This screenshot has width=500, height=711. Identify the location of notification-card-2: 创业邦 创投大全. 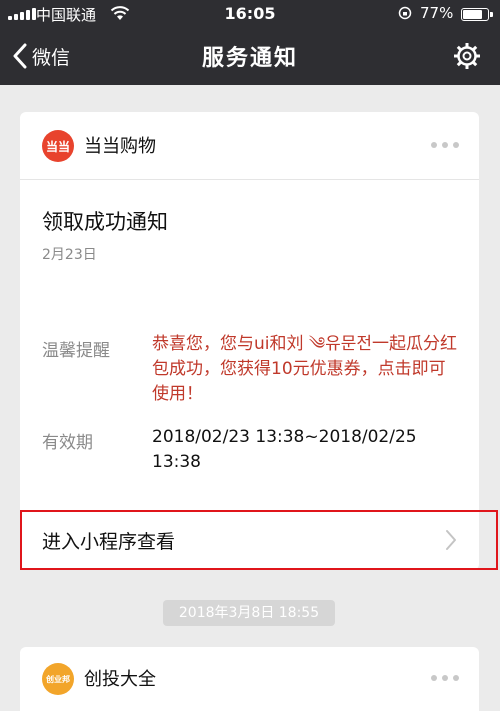
(249, 679).